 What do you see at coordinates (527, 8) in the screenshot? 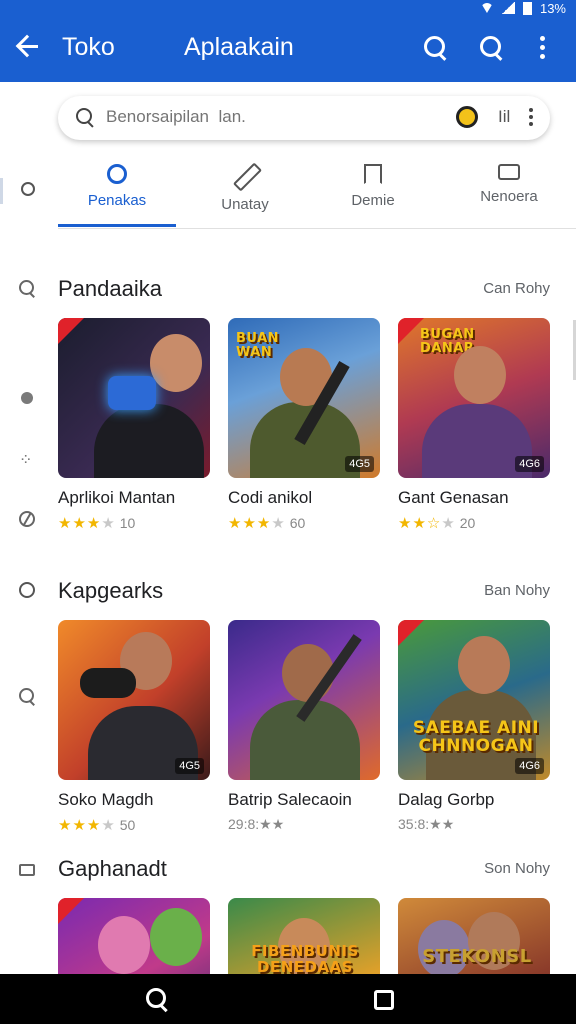
I see `battery-icon` at bounding box center [527, 8].